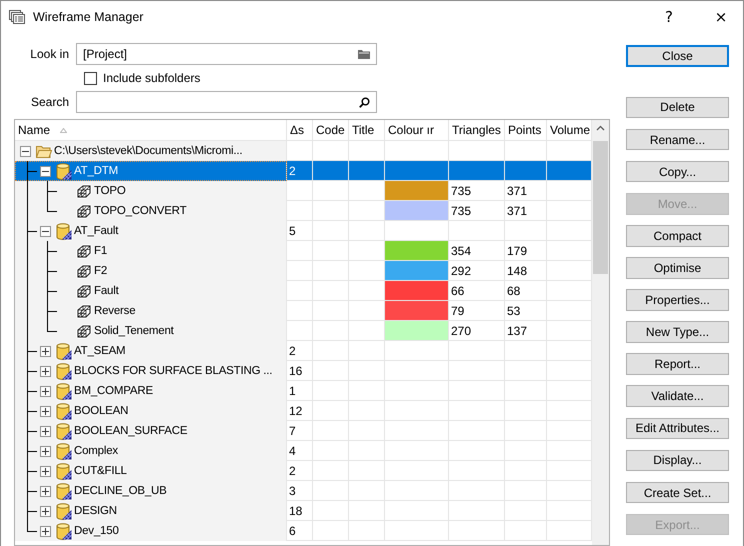  What do you see at coordinates (106, 291) in the screenshot?
I see `item-name: Fault` at bounding box center [106, 291].